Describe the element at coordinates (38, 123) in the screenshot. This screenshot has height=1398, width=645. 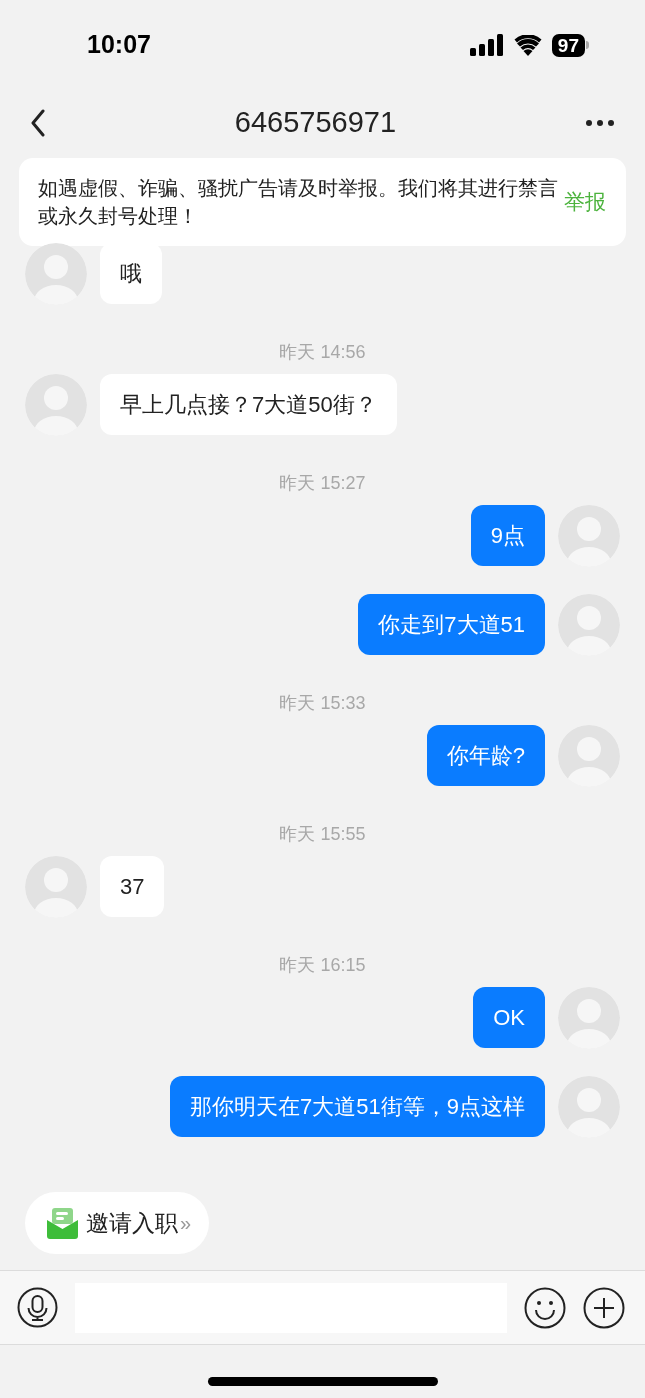
I see `back-icon` at that location.